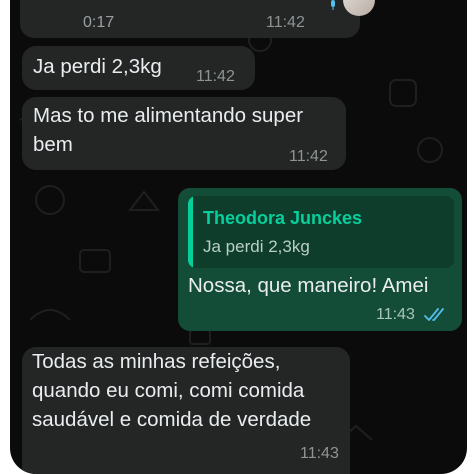 This screenshot has width=474, height=474. I want to click on message-text: Ja perdi 2,3kg, so click(97, 66).